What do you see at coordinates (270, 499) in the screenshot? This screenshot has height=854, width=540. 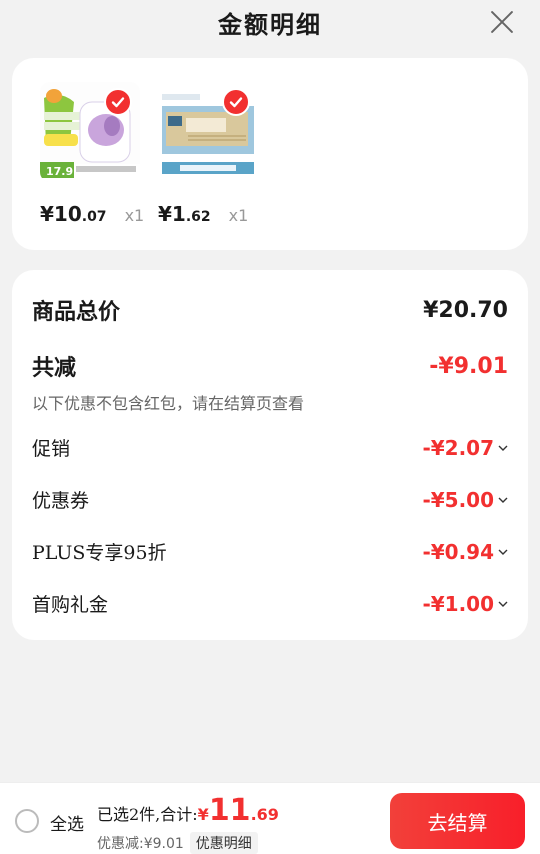 I see `discount-item-coupon: 优惠券 -¥5.00` at bounding box center [270, 499].